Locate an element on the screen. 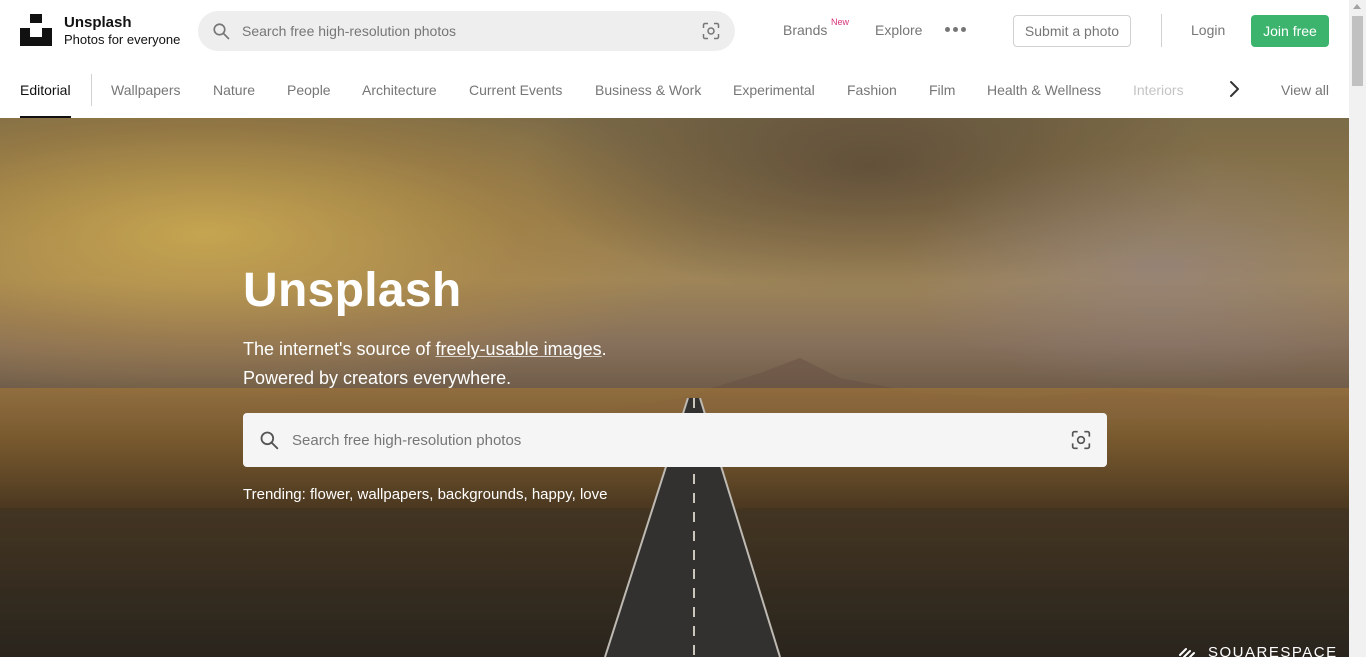  nav-explore-link: Explore is located at coordinates (898, 30).